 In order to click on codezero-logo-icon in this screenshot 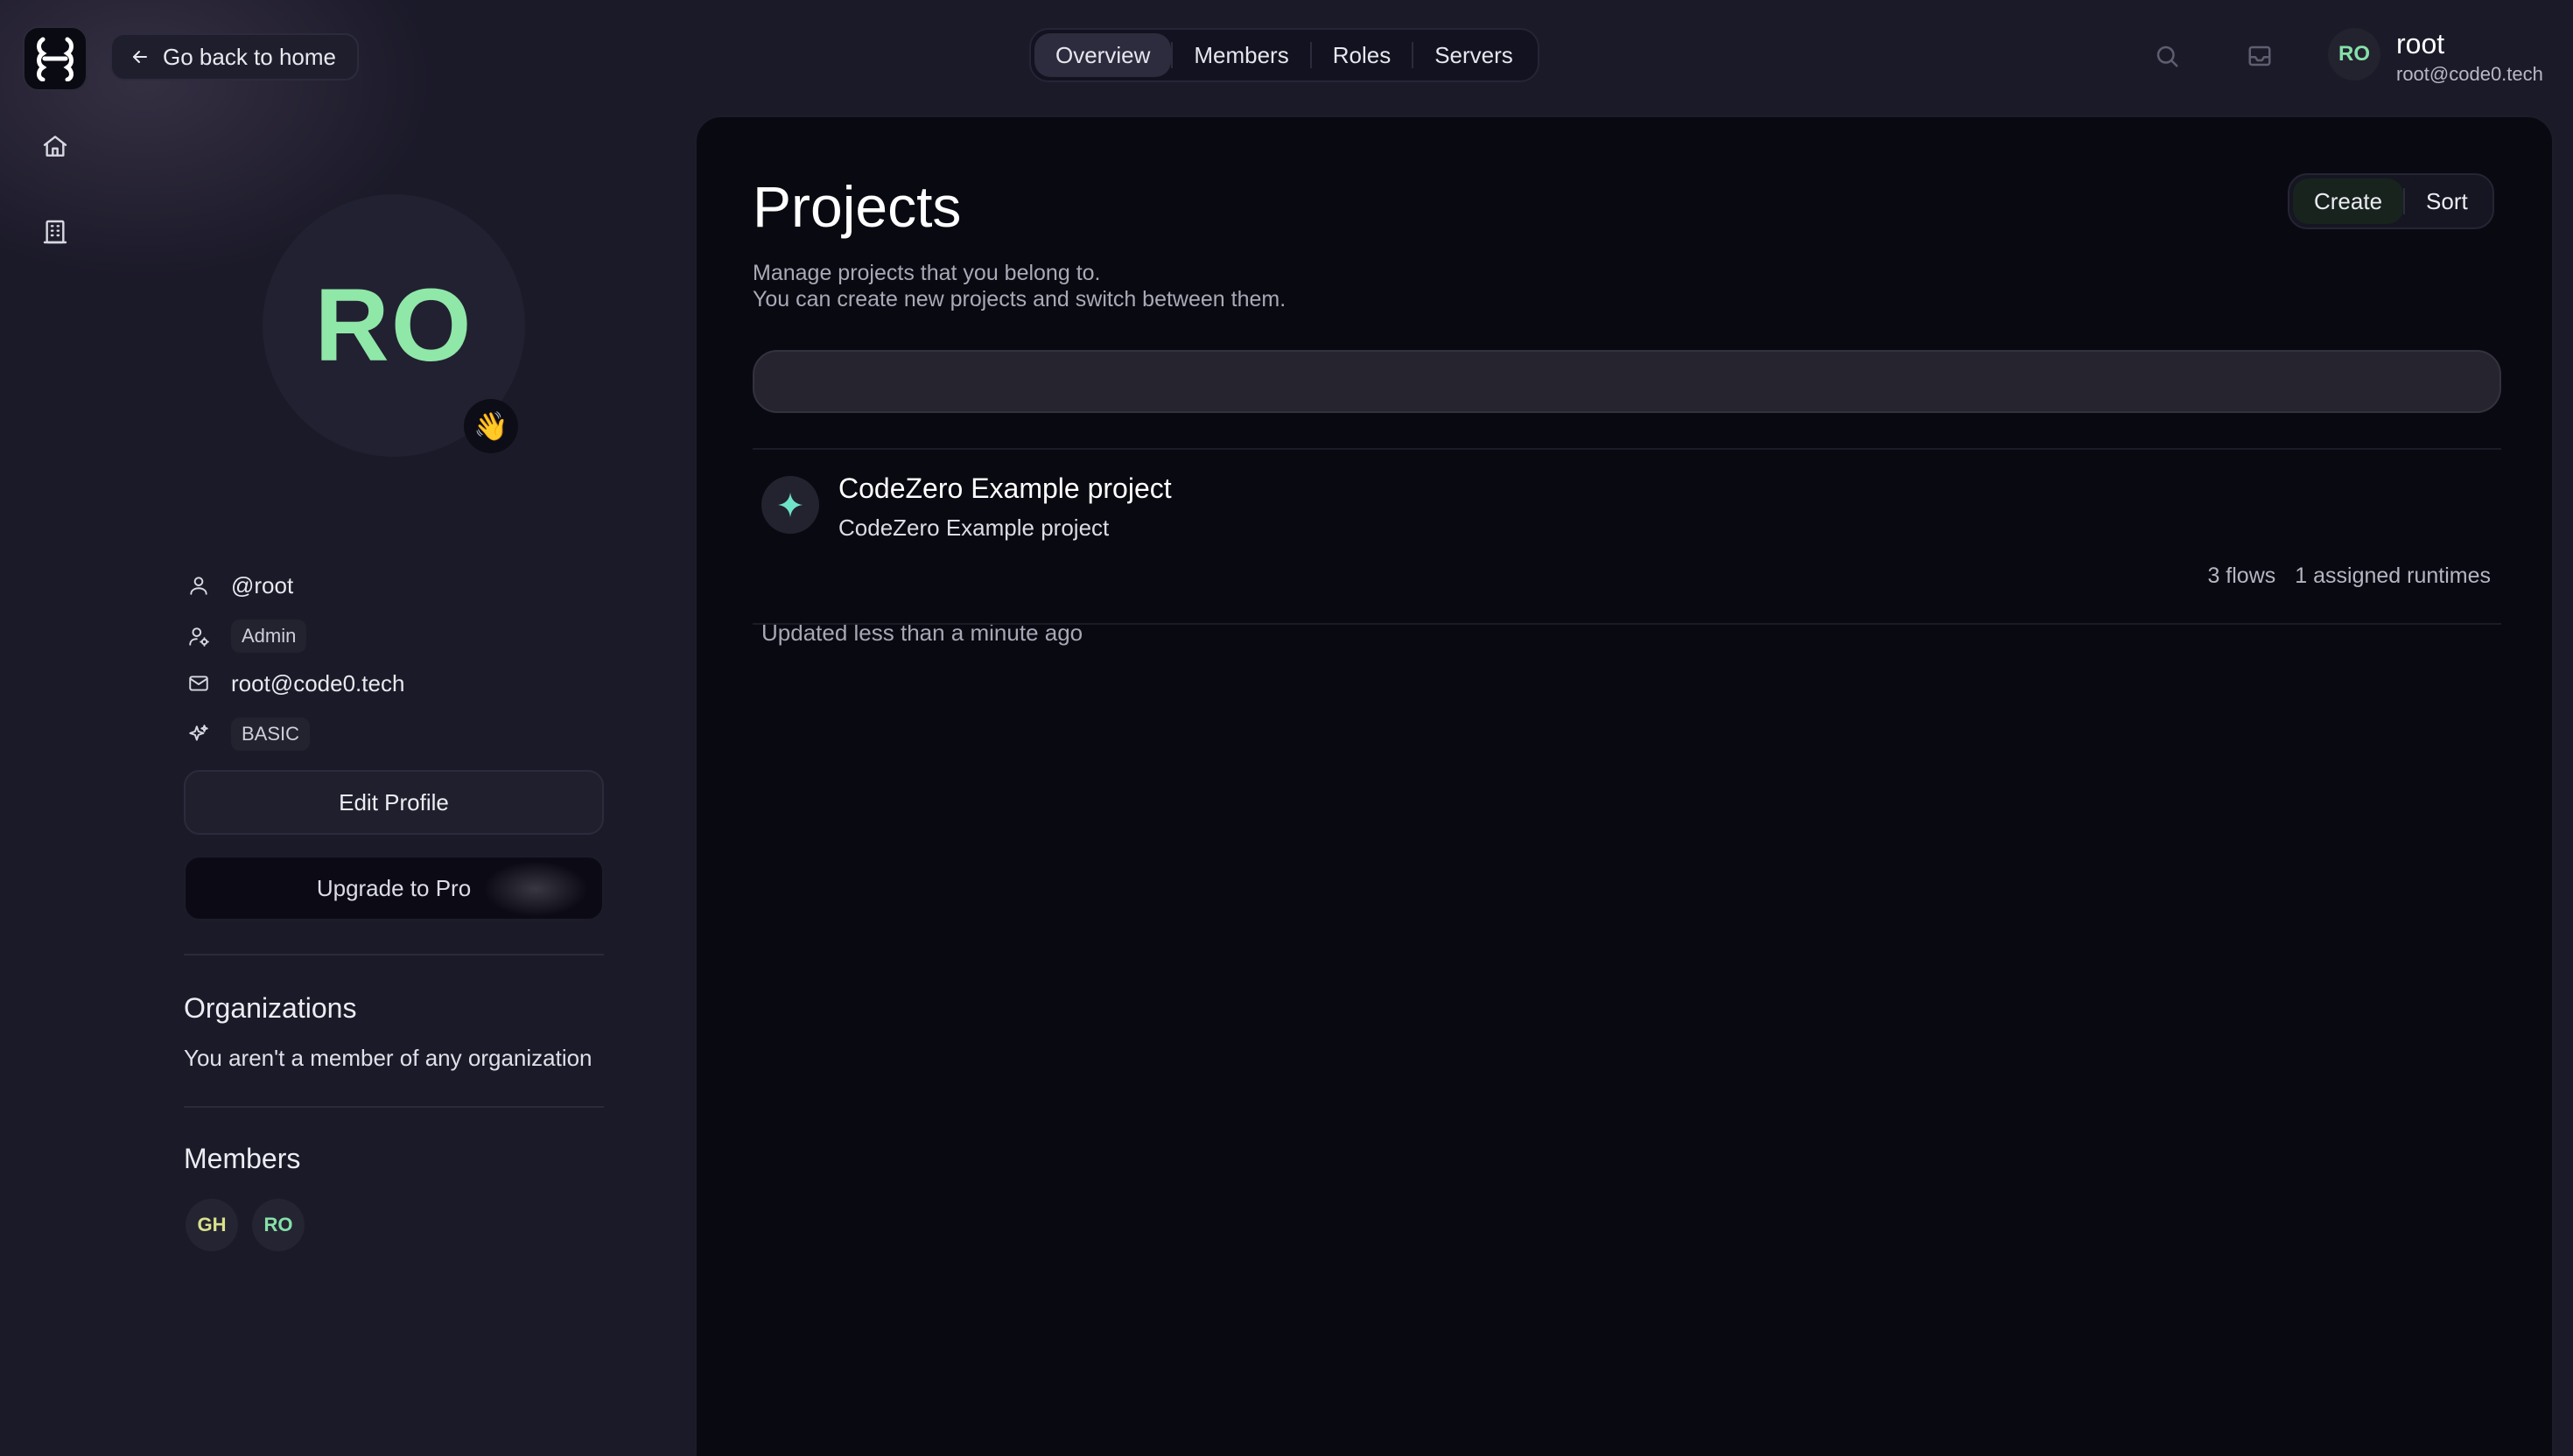, I will do `click(55, 59)`.